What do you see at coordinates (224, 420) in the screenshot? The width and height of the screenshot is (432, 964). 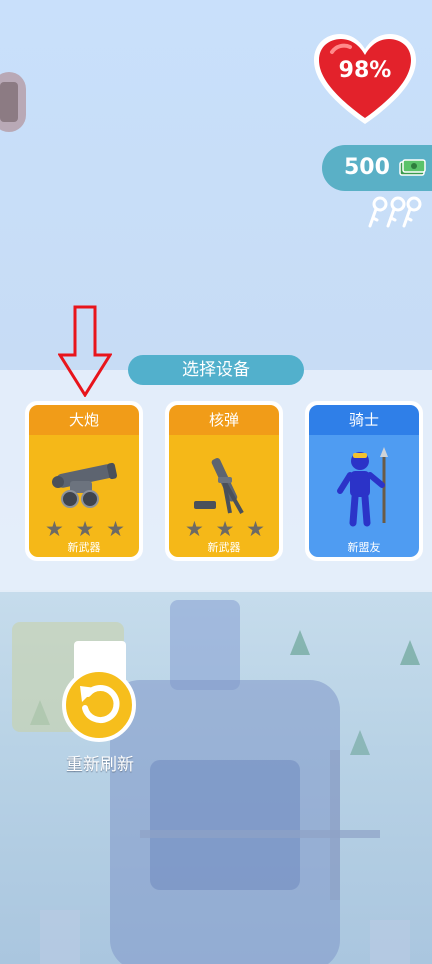 I see `card-title: 核弹` at bounding box center [224, 420].